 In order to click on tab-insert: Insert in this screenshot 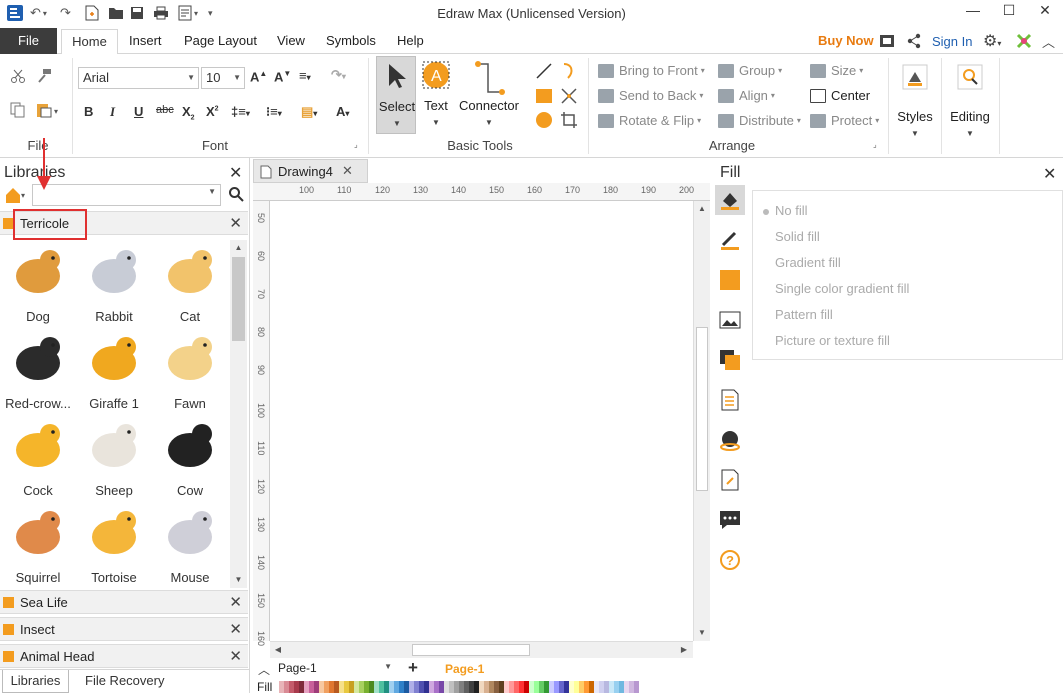, I will do `click(145, 43)`.